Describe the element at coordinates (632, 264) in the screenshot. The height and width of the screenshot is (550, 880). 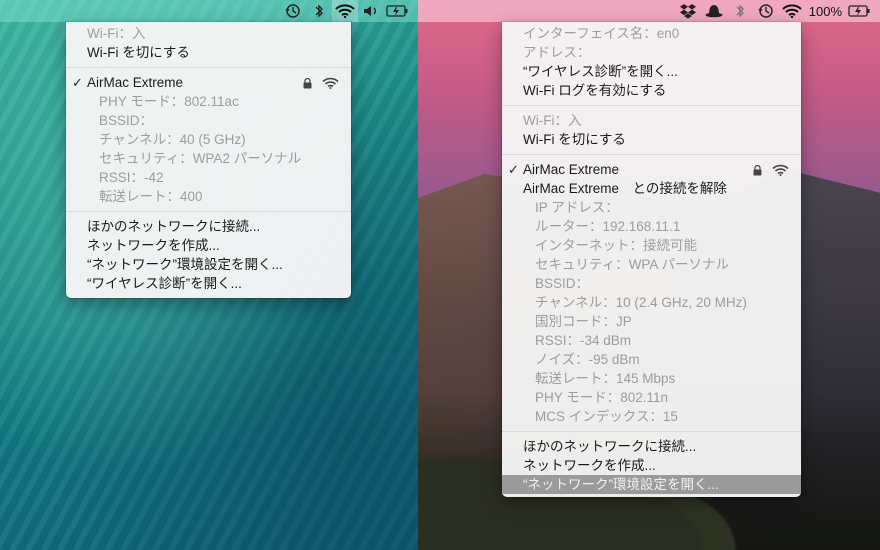
I see `detail-security: セキュリティ：WPA パーソナル` at that location.